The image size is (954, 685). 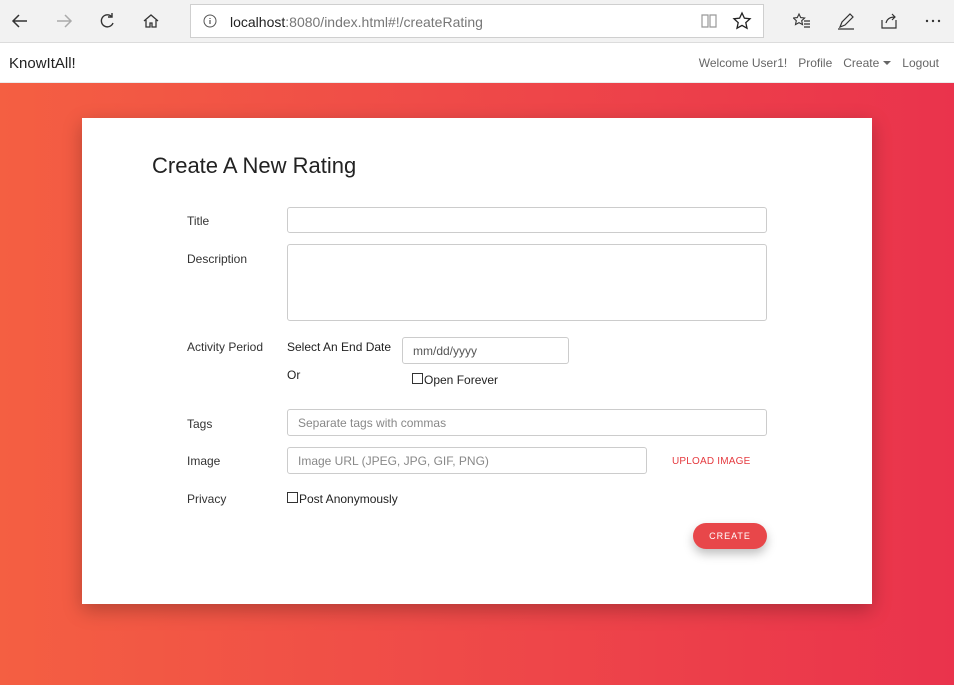 I want to click on reading-view-icon, so click(x=709, y=21).